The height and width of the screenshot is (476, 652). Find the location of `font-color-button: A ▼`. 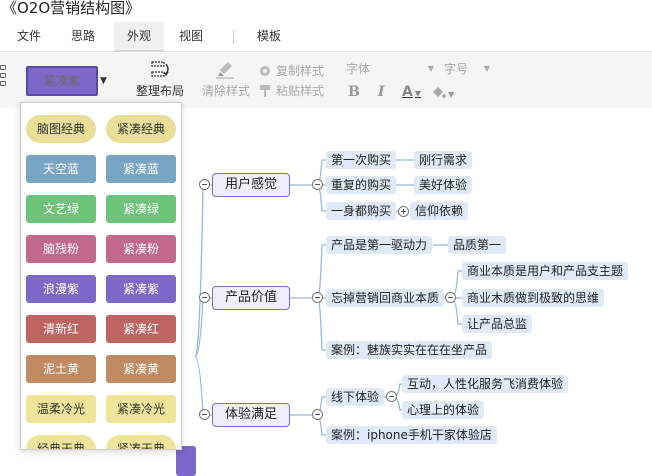

font-color-button: A ▼ is located at coordinates (411, 92).